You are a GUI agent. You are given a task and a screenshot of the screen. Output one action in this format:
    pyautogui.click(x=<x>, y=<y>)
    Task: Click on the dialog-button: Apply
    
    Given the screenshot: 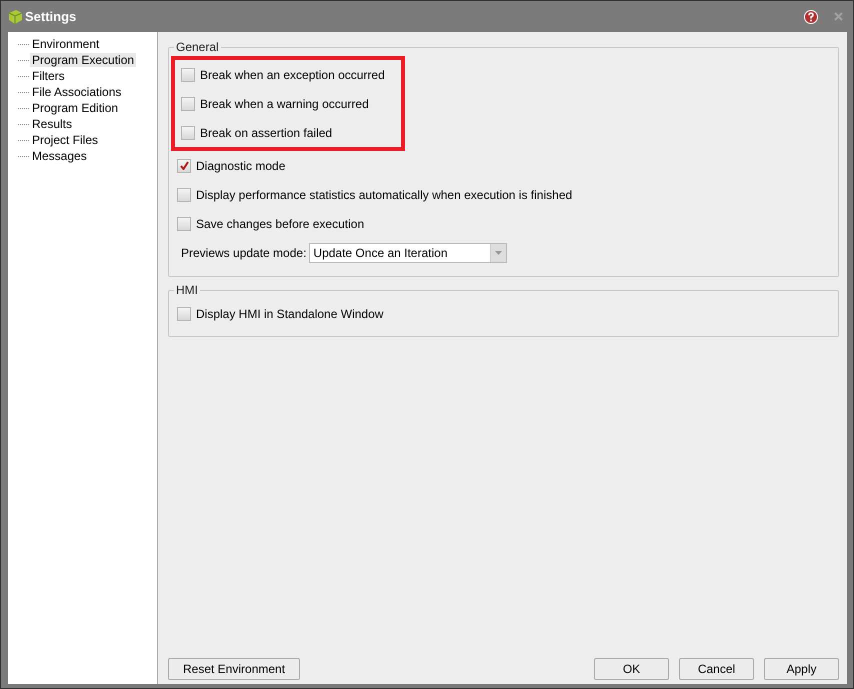 What is the action you would take?
    pyautogui.click(x=801, y=669)
    